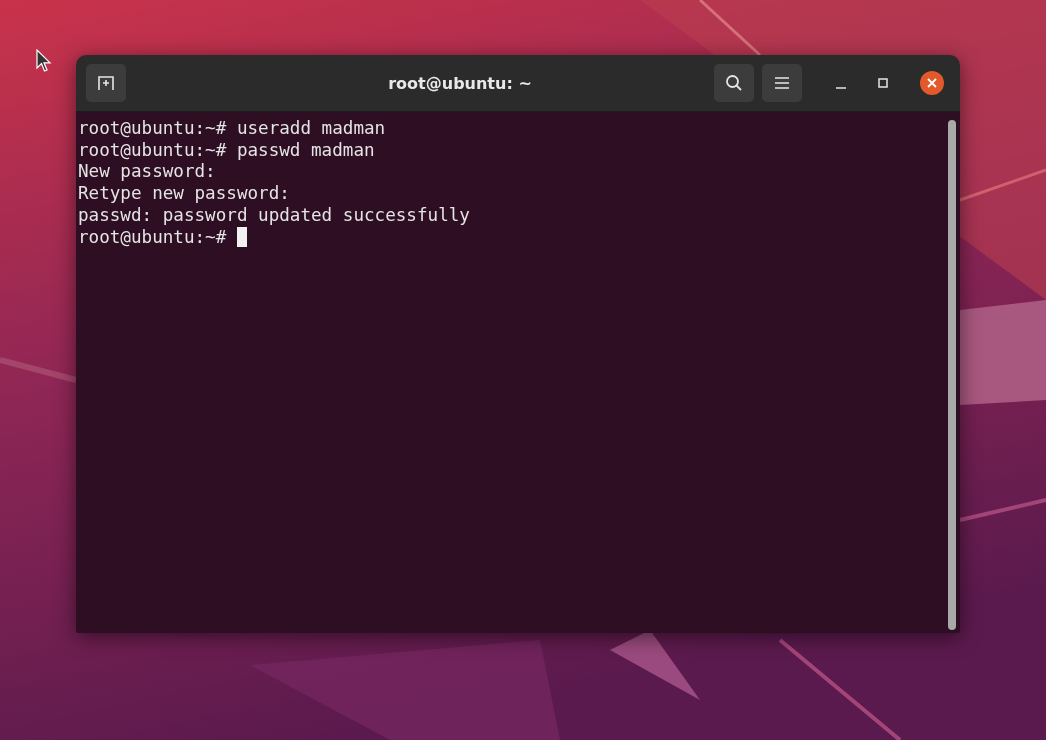 The image size is (1046, 740). What do you see at coordinates (227, 150) in the screenshot?
I see `terminal-line: root@ubuntu:~# passwd madman` at bounding box center [227, 150].